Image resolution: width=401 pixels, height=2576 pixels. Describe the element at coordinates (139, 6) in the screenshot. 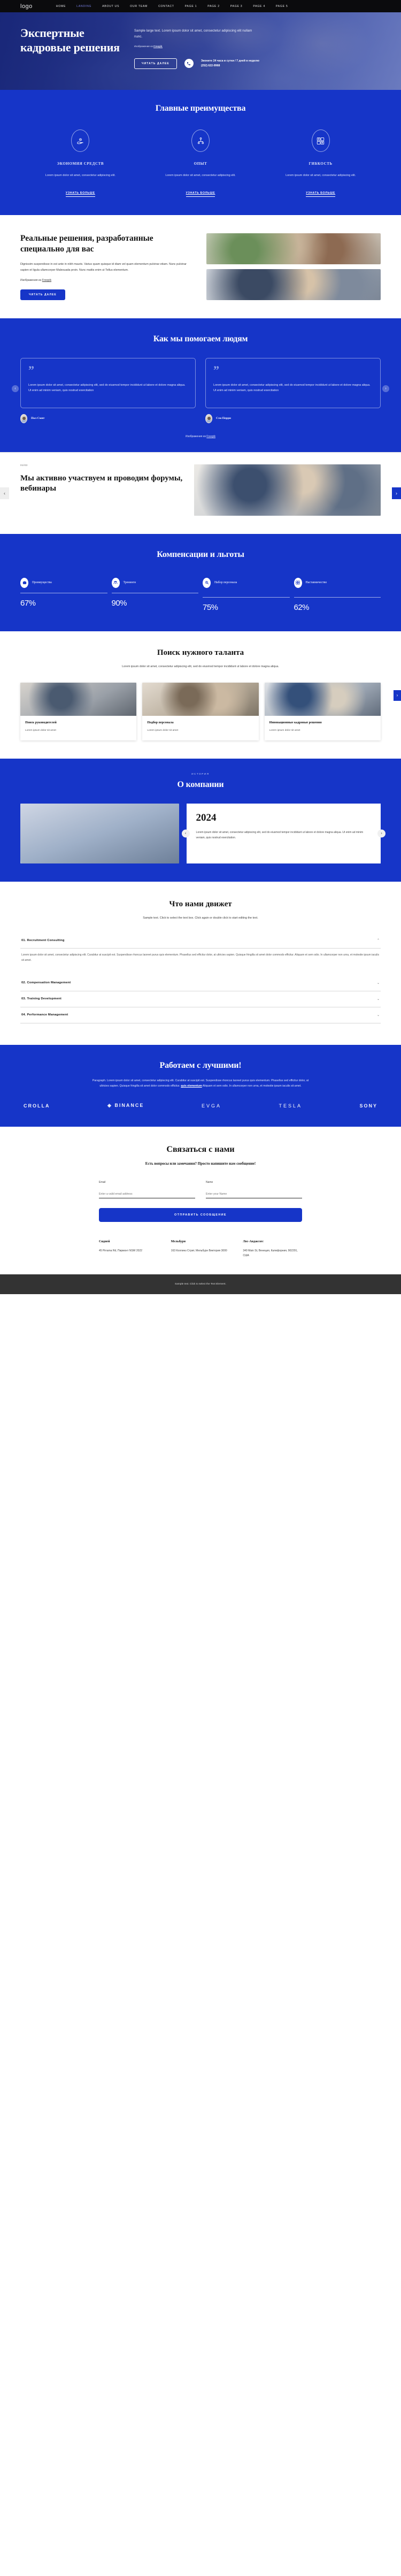

I see `nav-item-our-team: OUR TEAM` at that location.